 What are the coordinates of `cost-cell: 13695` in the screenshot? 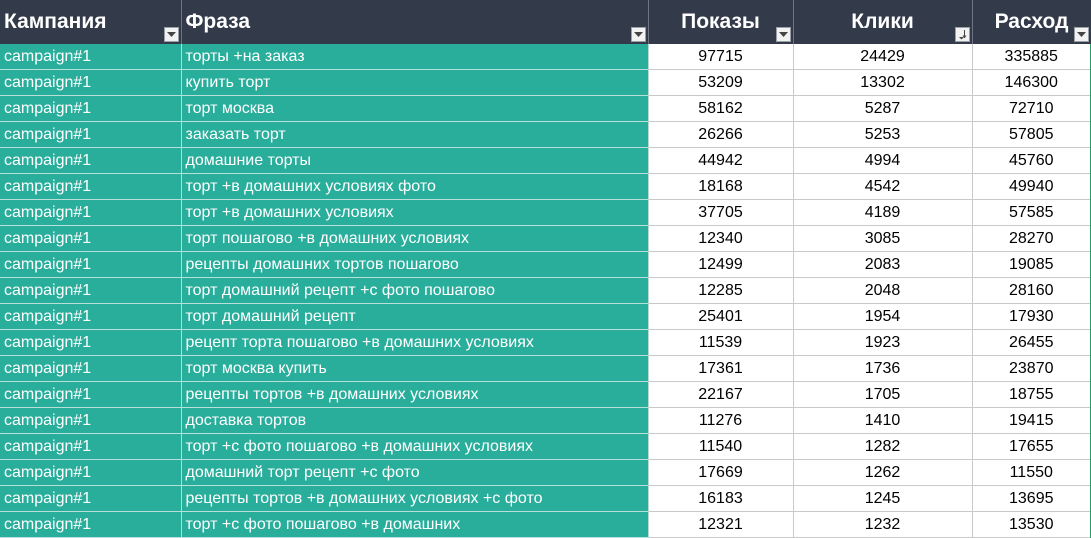 It's located at (1031, 498).